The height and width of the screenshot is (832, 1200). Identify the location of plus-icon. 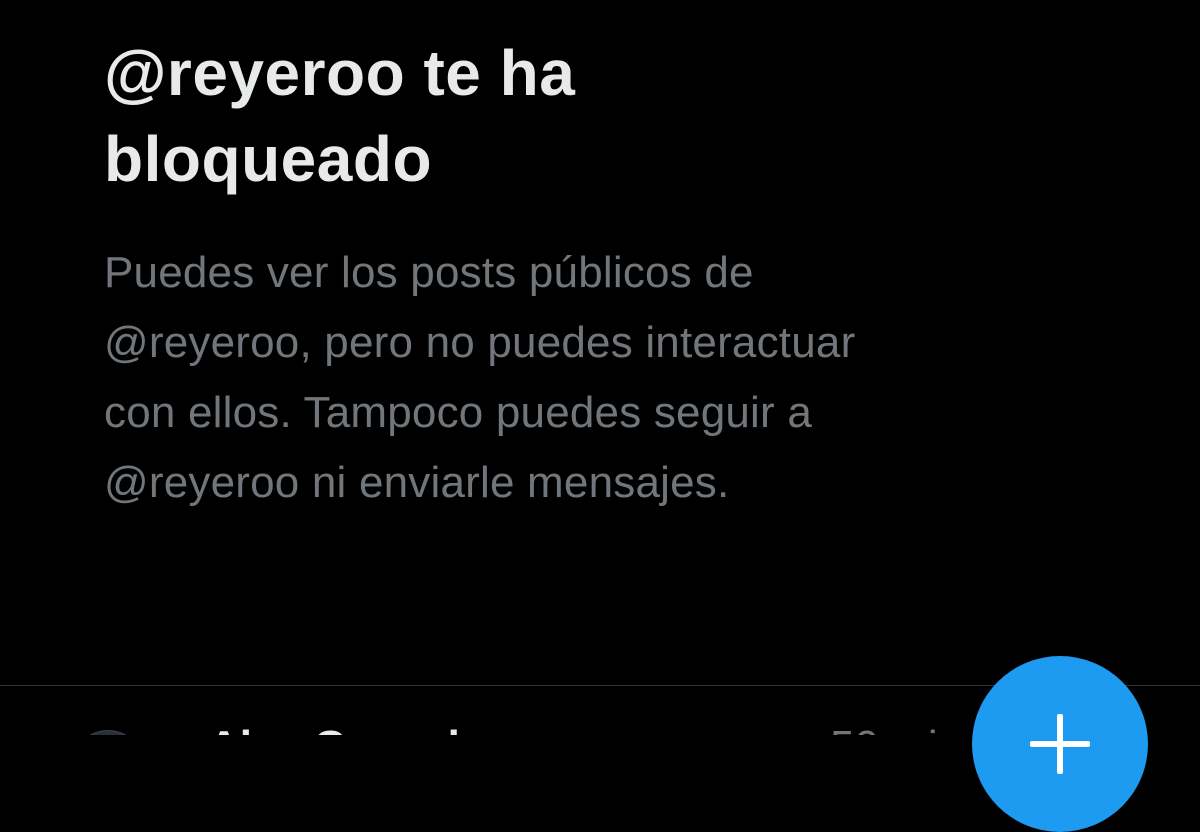
(1060, 744).